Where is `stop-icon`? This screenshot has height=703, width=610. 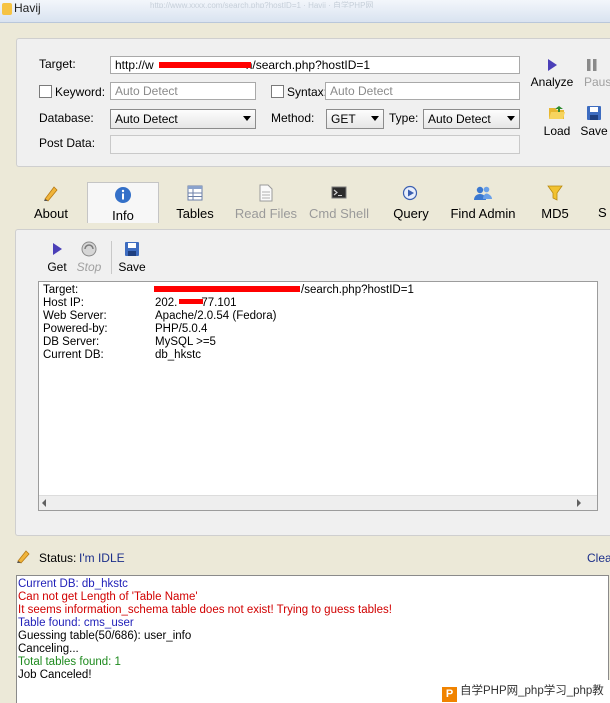 stop-icon is located at coordinates (89, 249).